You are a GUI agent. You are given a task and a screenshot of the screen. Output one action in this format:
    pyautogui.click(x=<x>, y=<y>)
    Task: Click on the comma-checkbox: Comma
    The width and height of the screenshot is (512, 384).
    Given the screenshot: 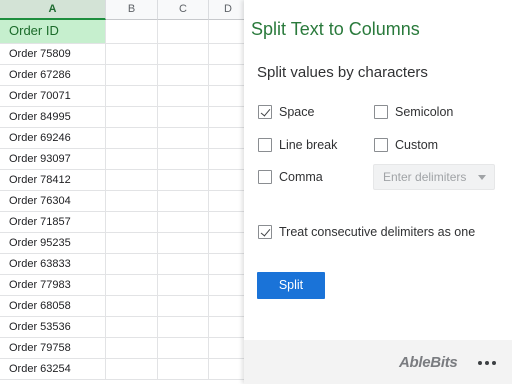 What is the action you would take?
    pyautogui.click(x=290, y=177)
    